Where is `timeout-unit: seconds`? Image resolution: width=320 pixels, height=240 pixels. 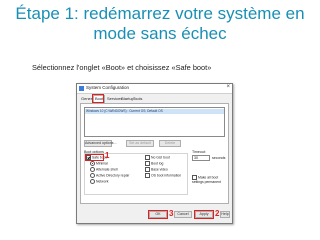 timeout-unit: seconds is located at coordinates (219, 158).